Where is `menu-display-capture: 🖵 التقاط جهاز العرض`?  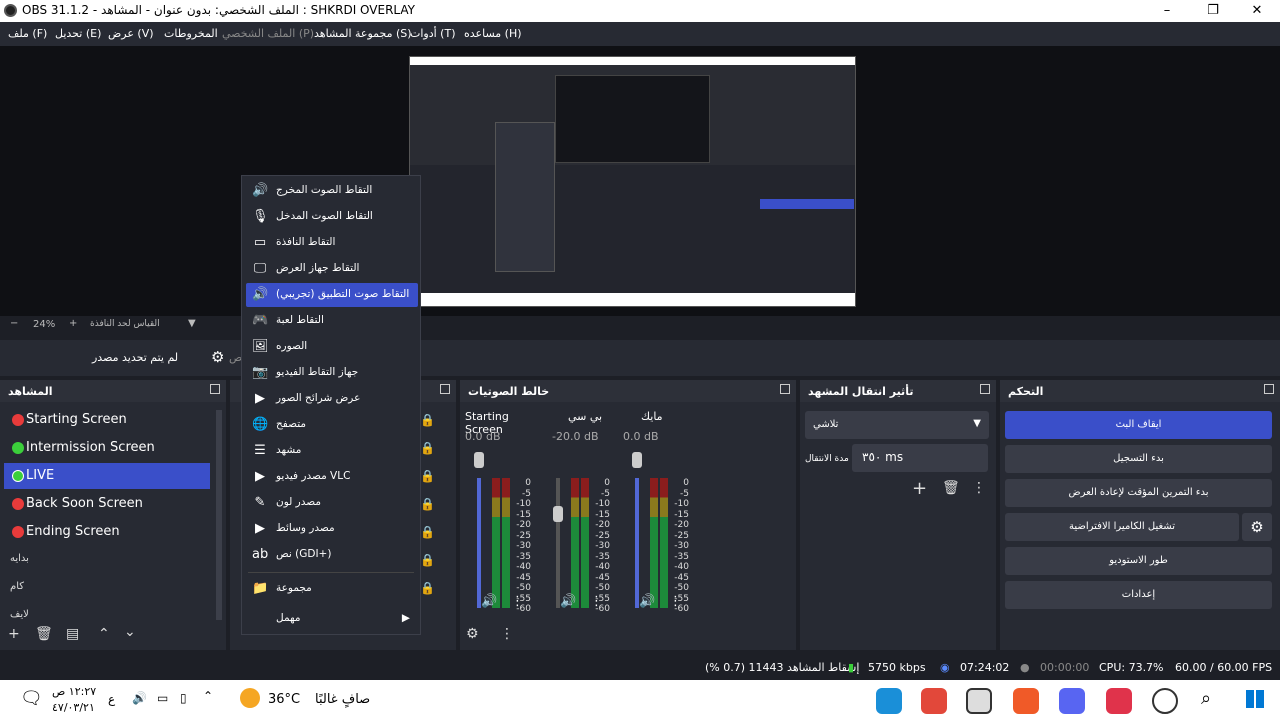 menu-display-capture: 🖵 التقاط جهاز العرض is located at coordinates (332, 269).